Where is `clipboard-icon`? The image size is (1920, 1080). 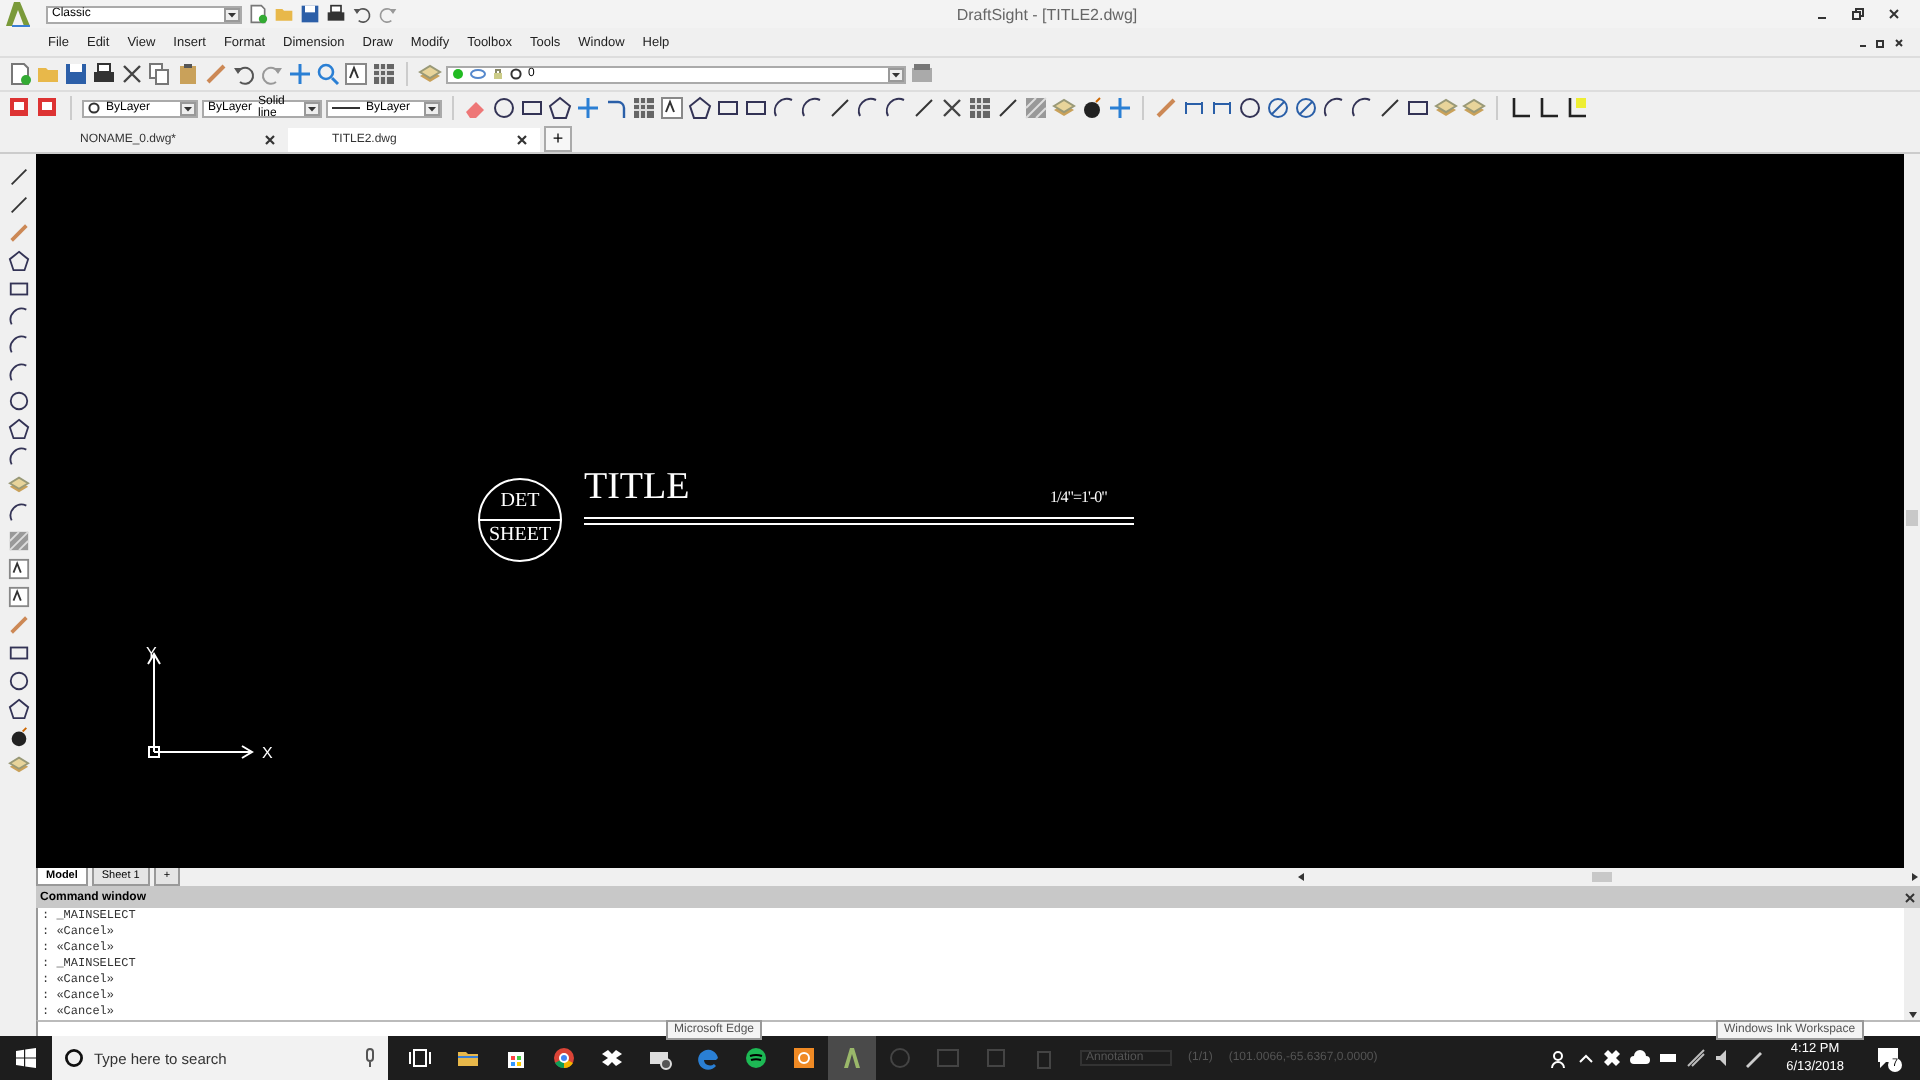
clipboard-icon is located at coordinates (188, 74).